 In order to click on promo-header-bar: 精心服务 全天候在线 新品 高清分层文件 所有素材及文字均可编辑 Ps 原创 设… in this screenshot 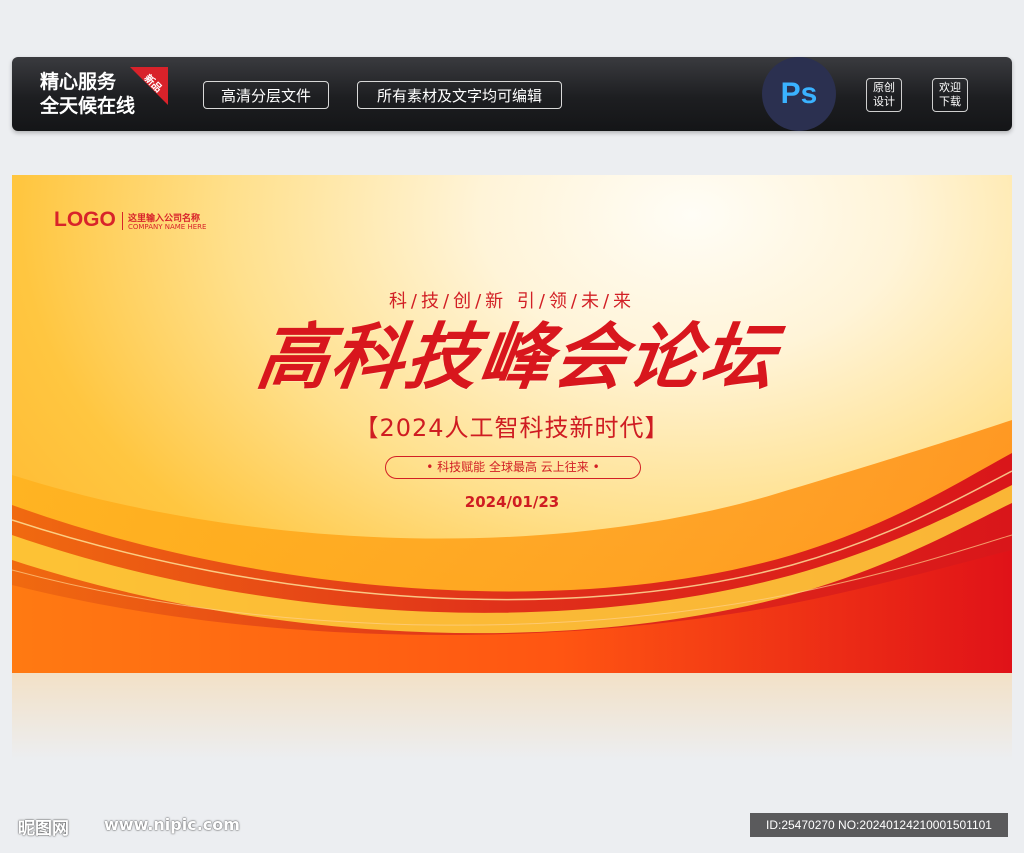, I will do `click(512, 94)`.